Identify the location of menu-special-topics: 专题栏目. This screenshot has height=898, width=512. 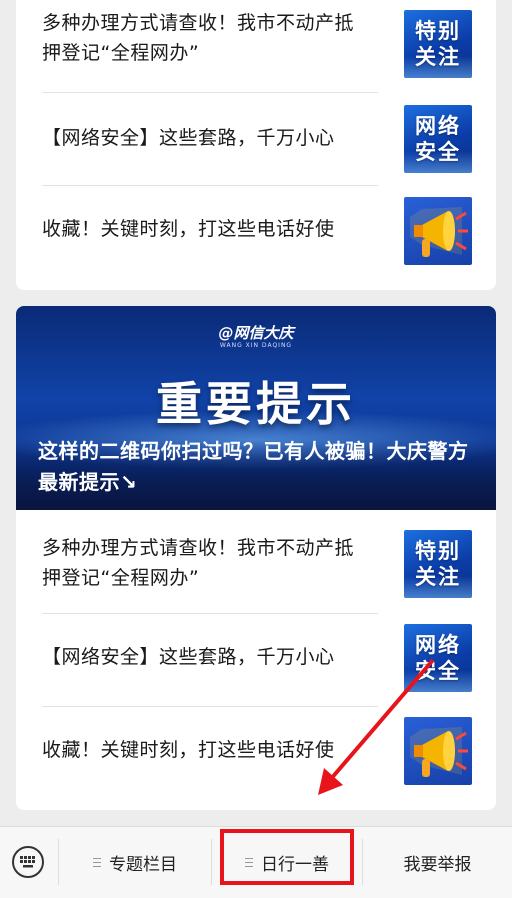
(135, 862).